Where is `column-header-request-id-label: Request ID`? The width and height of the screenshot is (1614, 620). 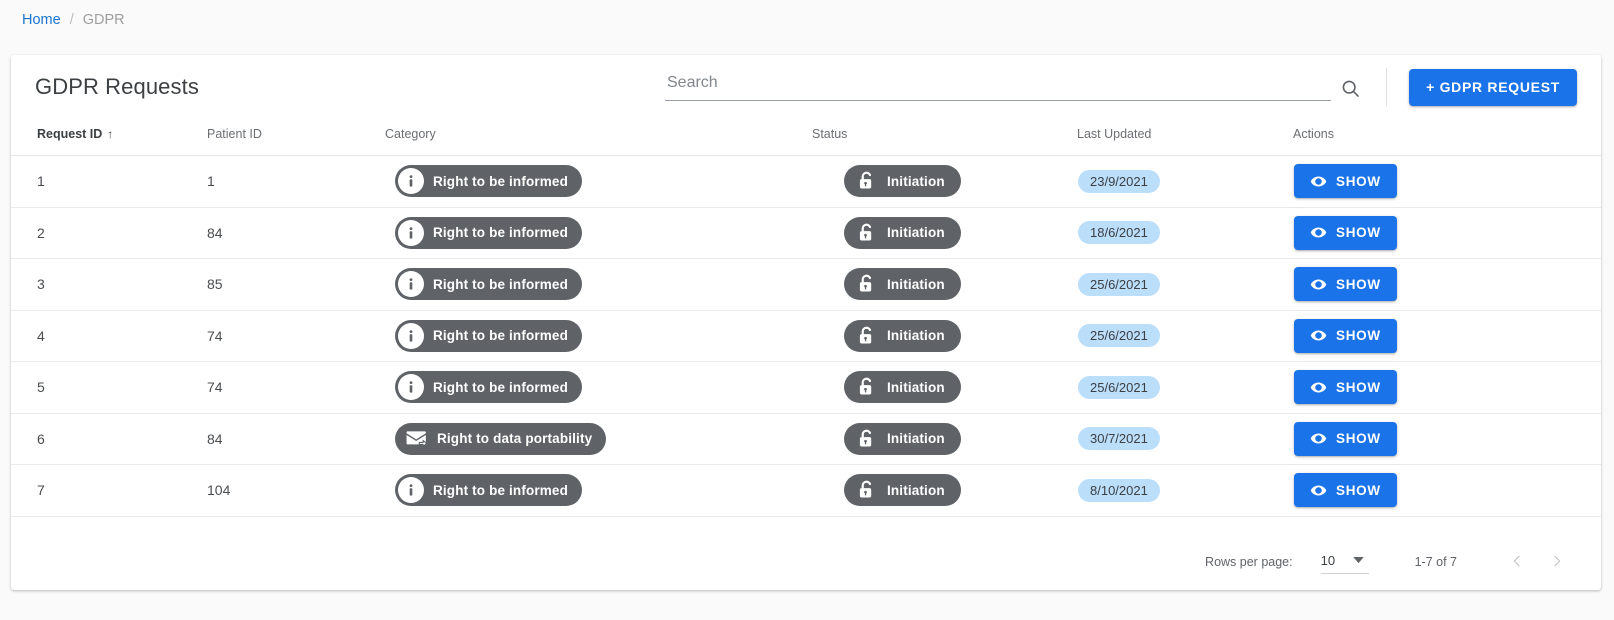
column-header-request-id-label: Request ID is located at coordinates (70, 134).